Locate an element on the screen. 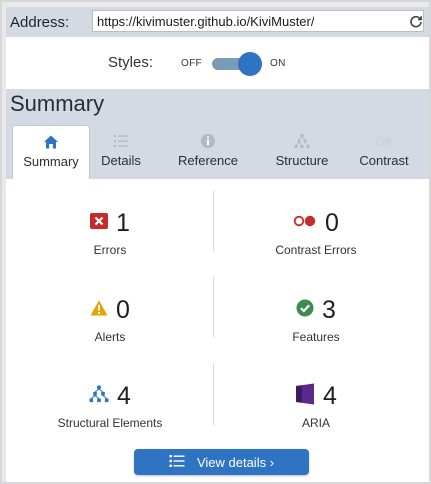 The height and width of the screenshot is (484, 431). alerts-label: Alerts is located at coordinates (110, 337).